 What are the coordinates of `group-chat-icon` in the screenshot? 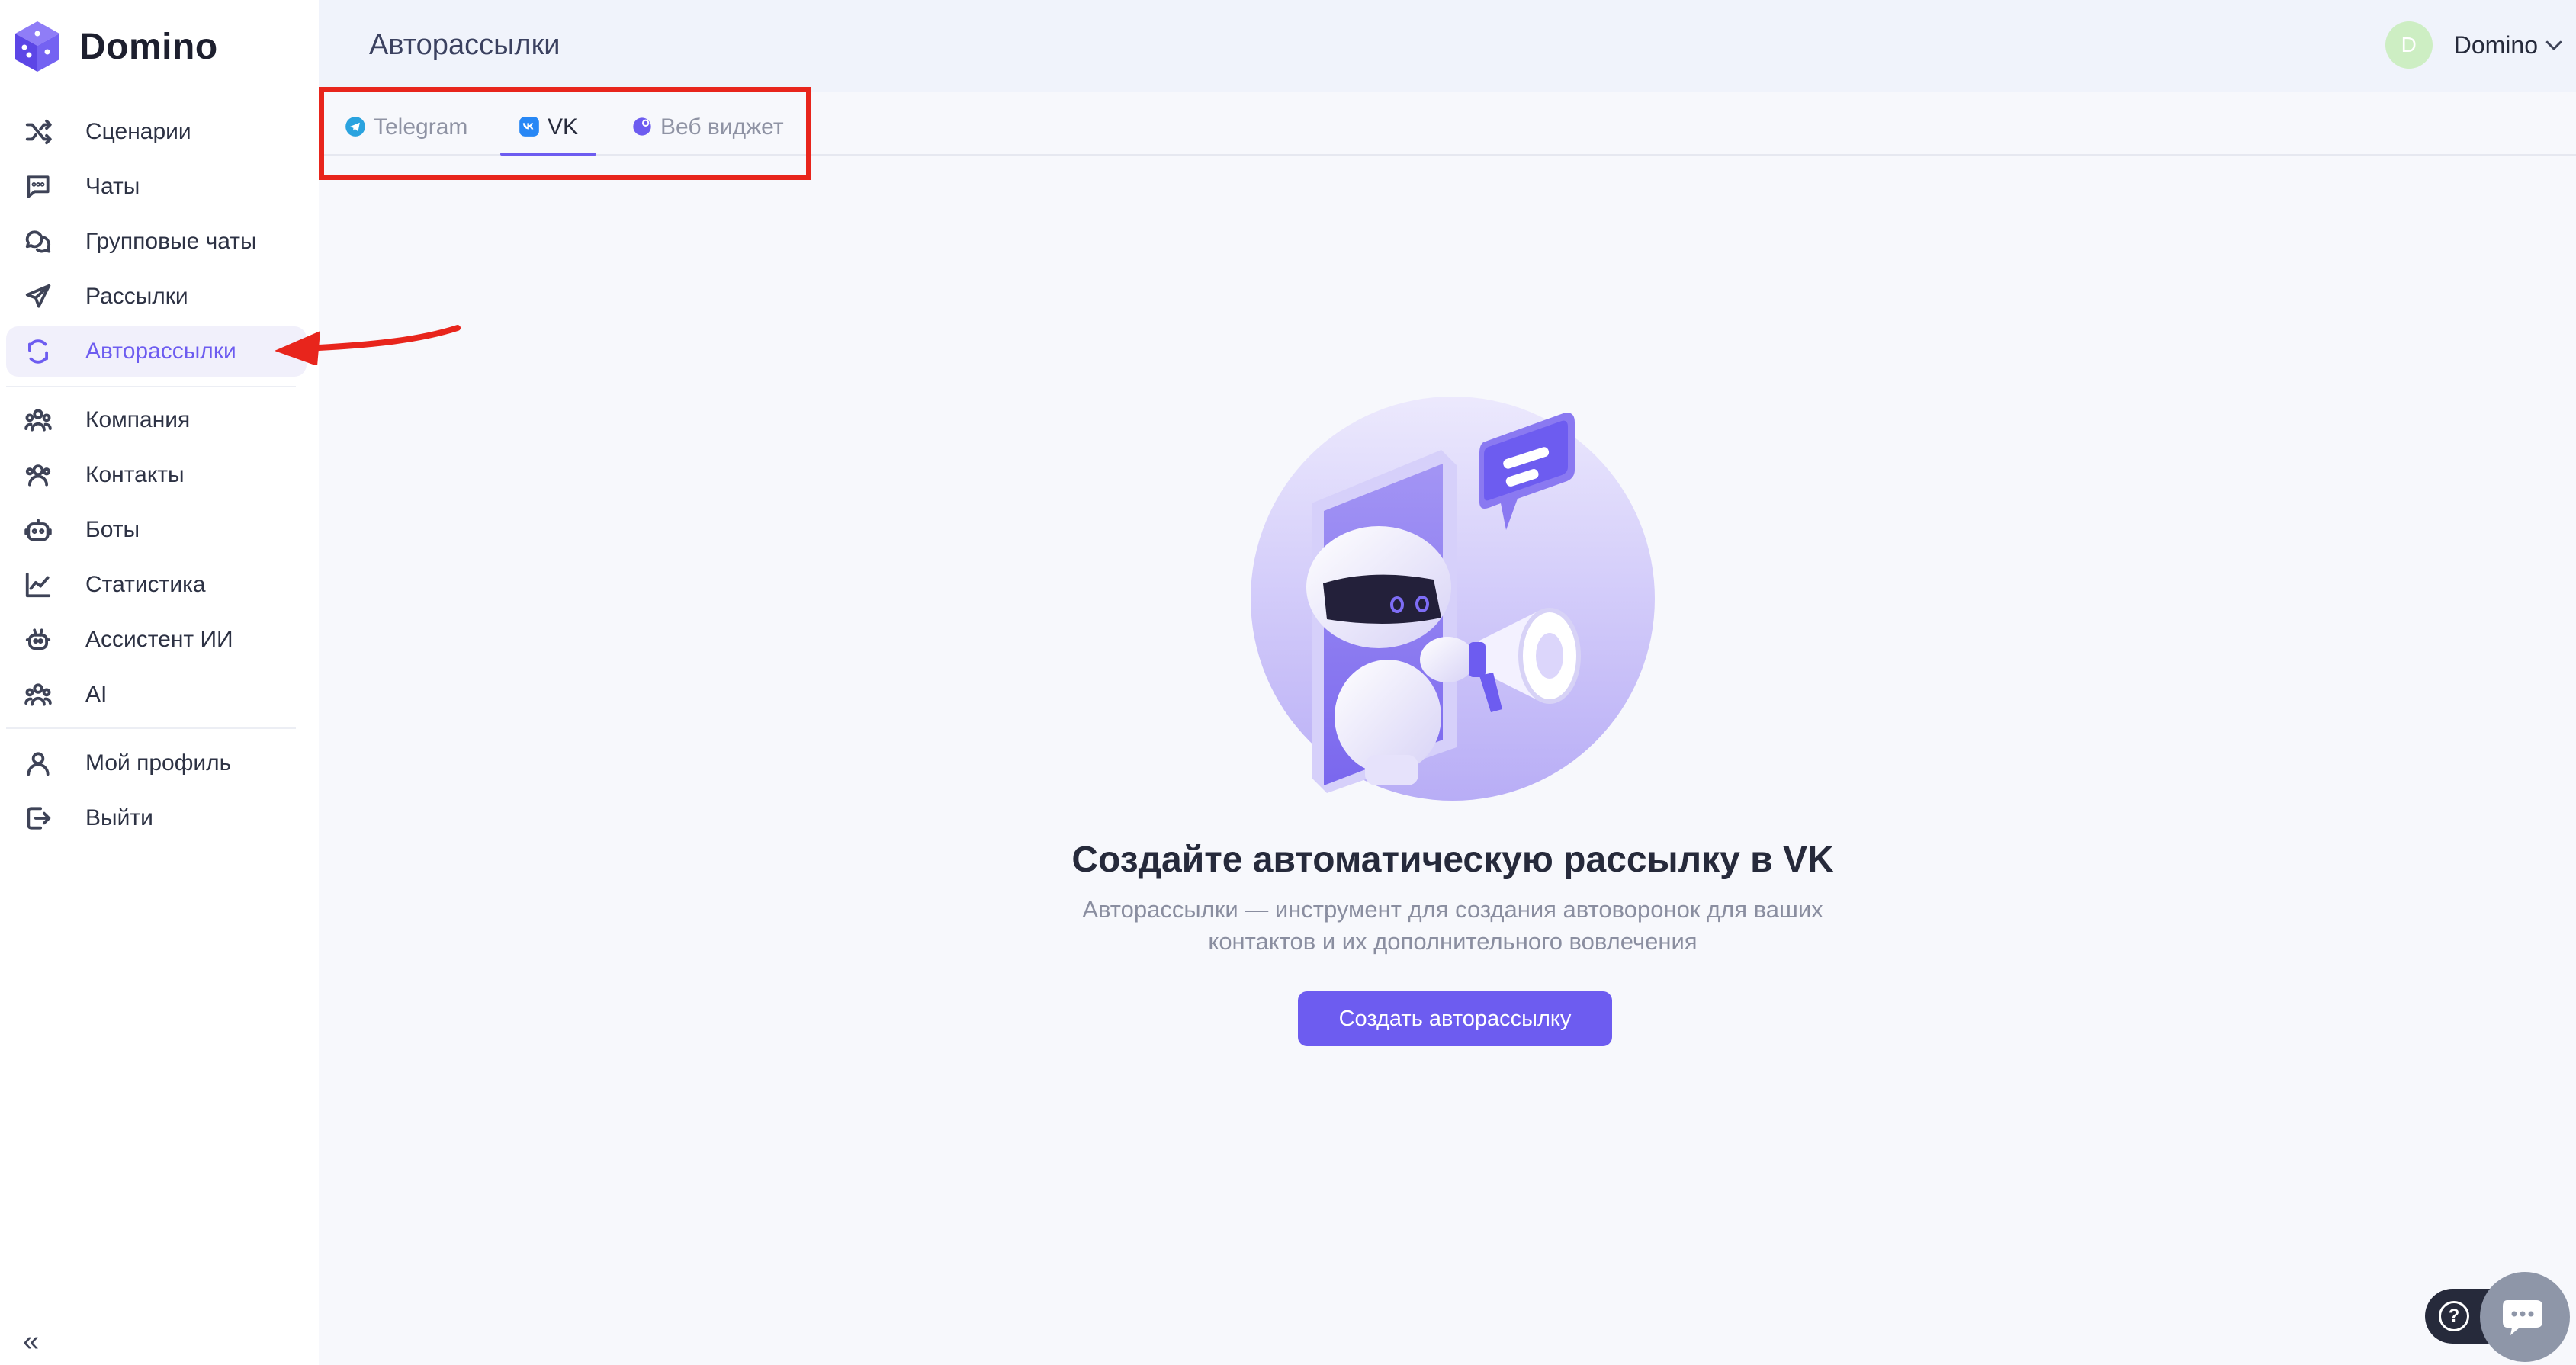 It's located at (38, 241).